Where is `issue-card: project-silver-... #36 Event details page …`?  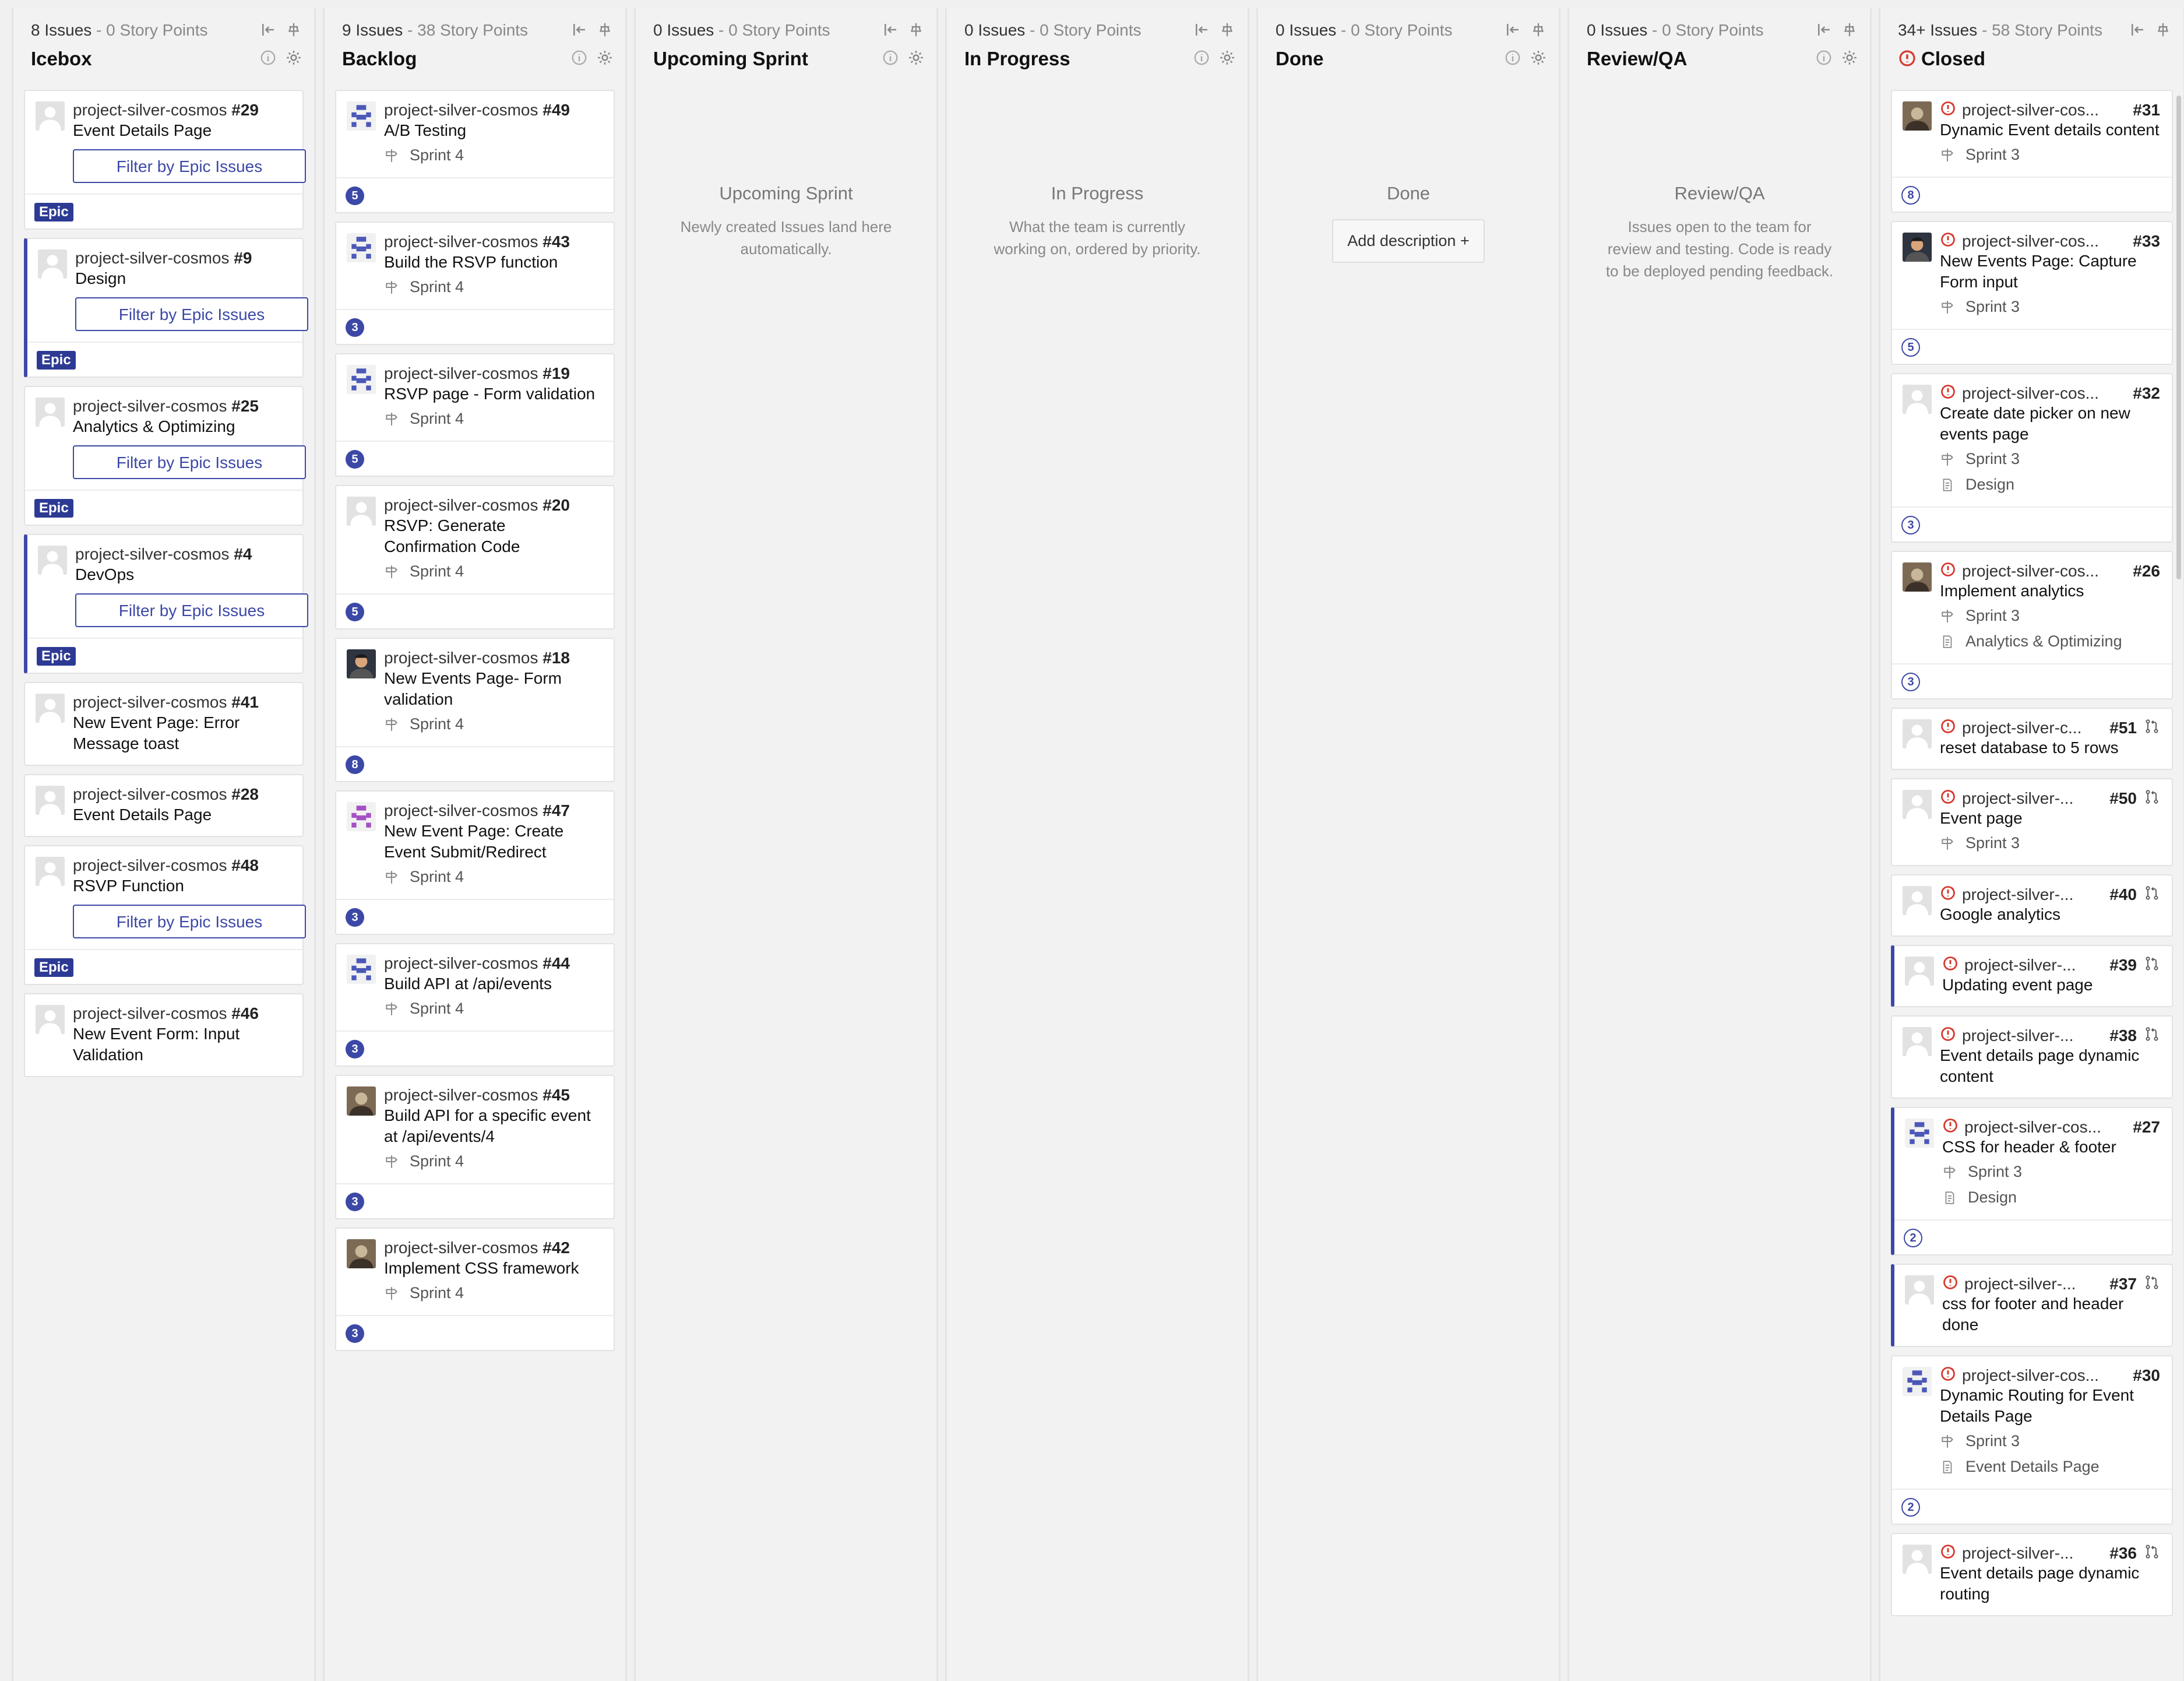 issue-card: project-silver-... #36 Event details page … is located at coordinates (2032, 1574).